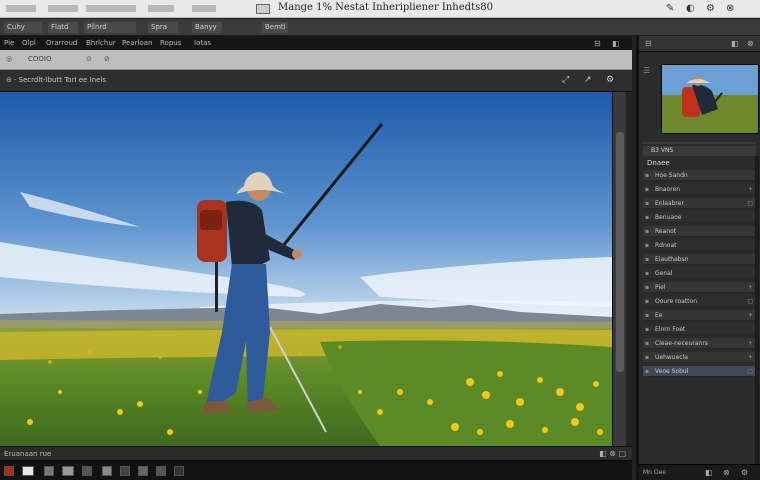 The width and height of the screenshot is (760, 480). Describe the element at coordinates (163, 27) in the screenshot. I see `tab-3: Spra` at that location.